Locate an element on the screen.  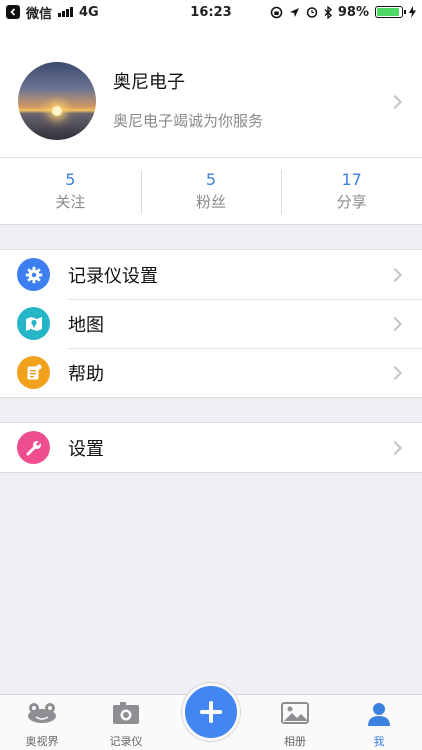
location-icon is located at coordinates (294, 12).